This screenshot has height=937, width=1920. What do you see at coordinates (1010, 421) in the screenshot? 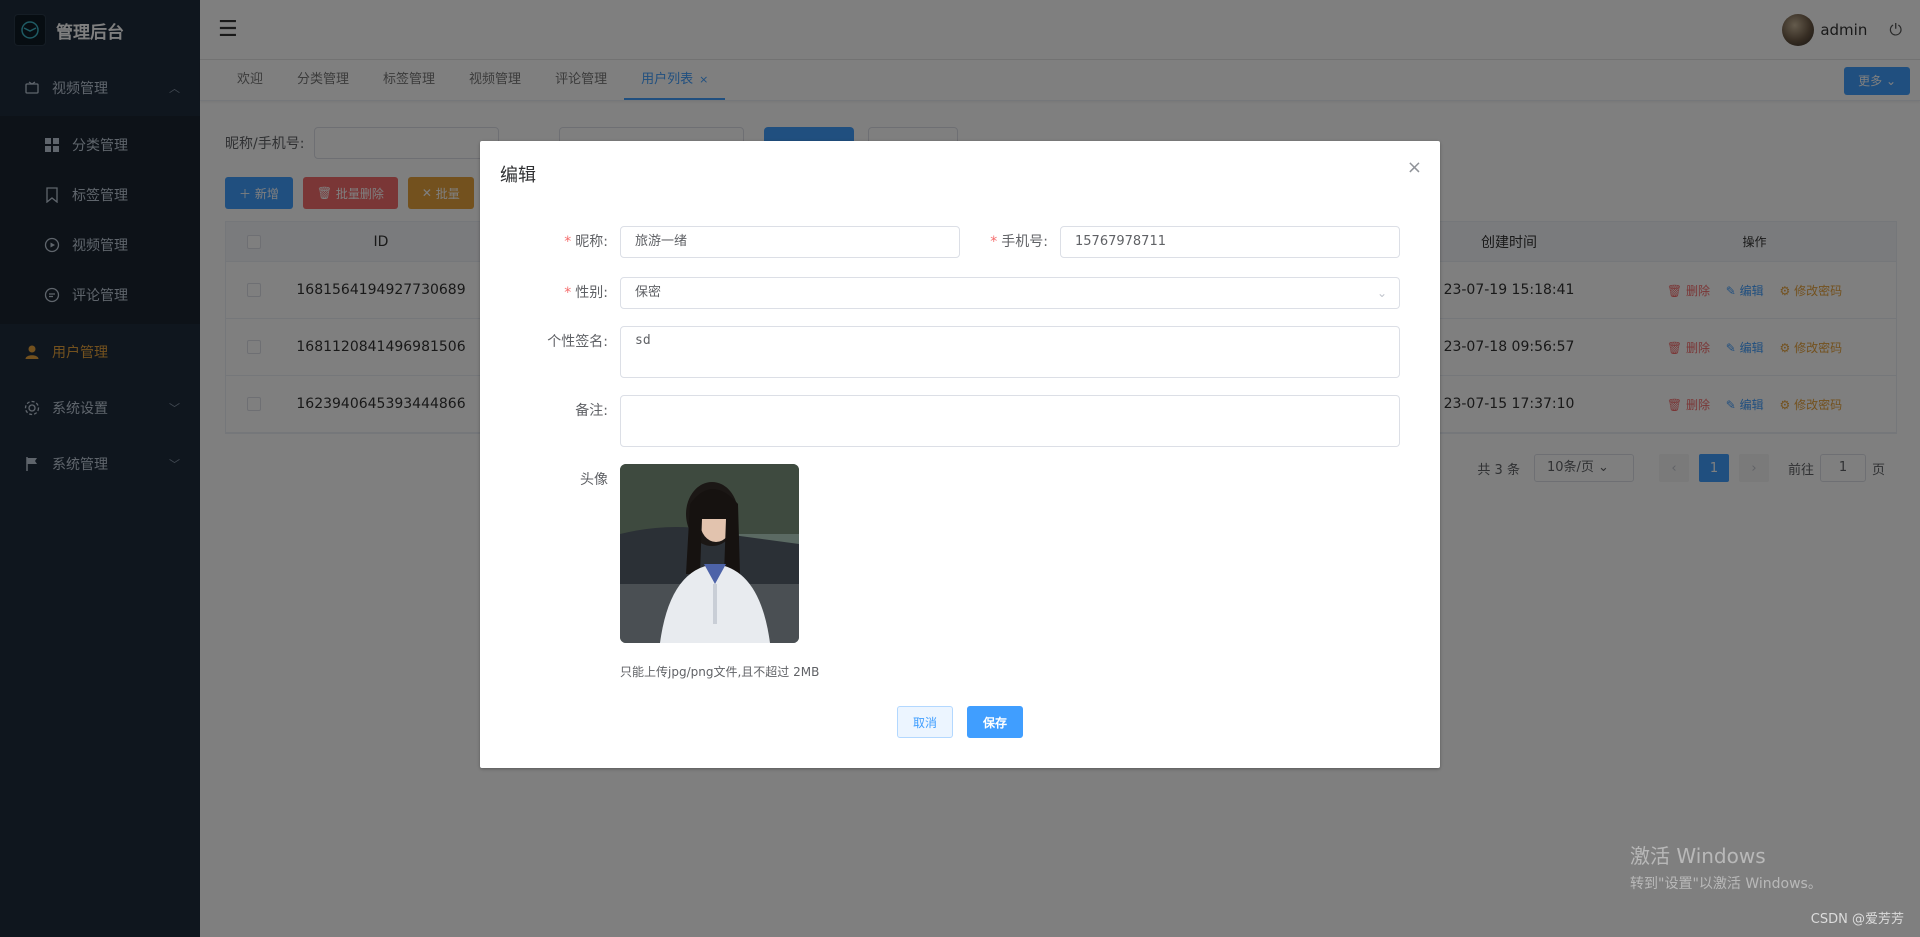
I see `remark-textarea` at bounding box center [1010, 421].